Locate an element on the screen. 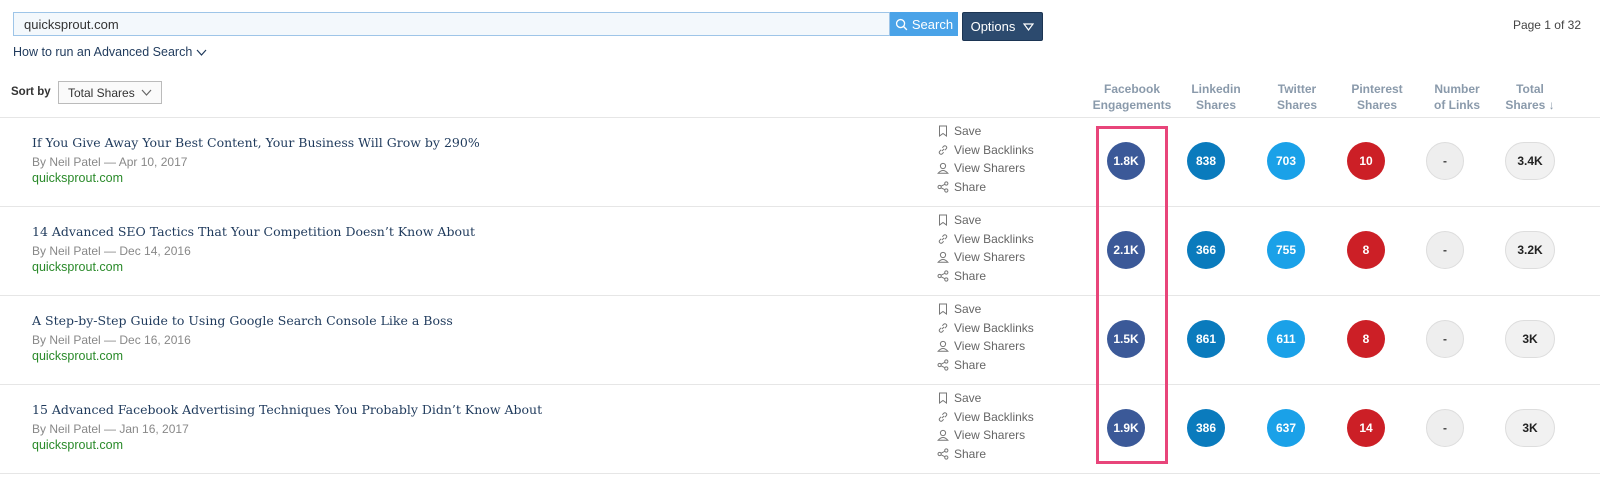 Image resolution: width=1600 pixels, height=478 pixels. search-icon is located at coordinates (901, 24).